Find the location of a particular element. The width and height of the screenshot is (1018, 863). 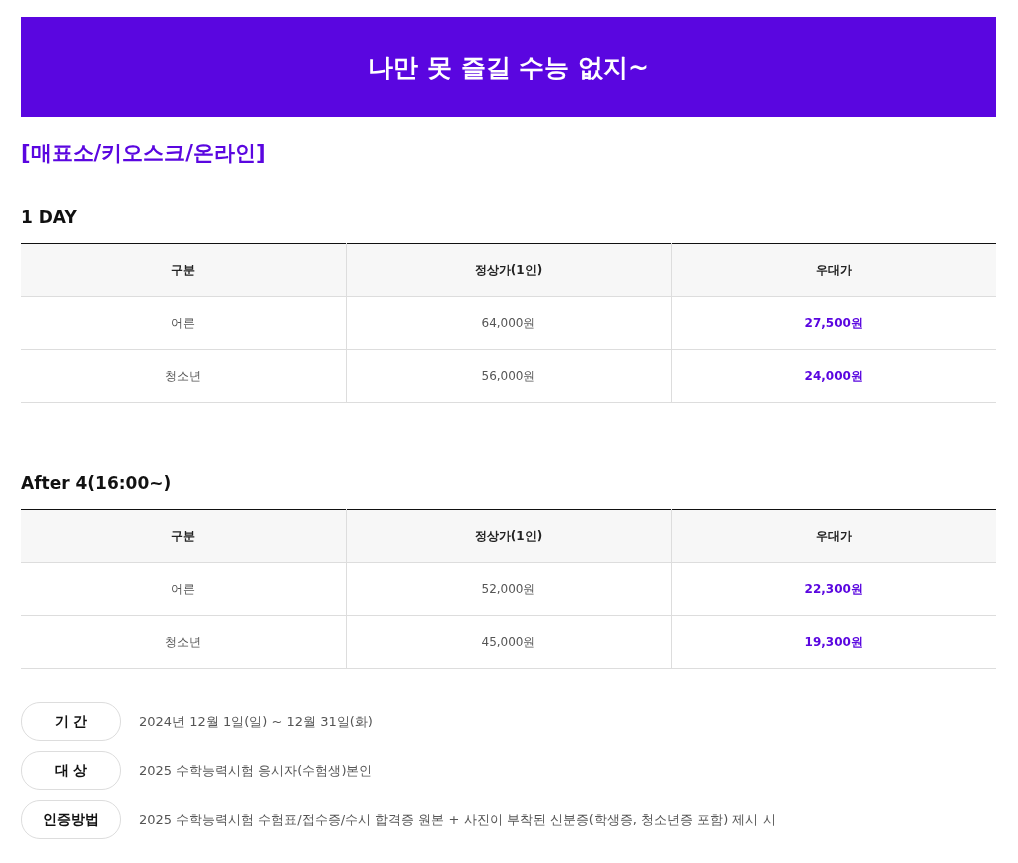

table-cell: 19,300원 is located at coordinates (833, 642).